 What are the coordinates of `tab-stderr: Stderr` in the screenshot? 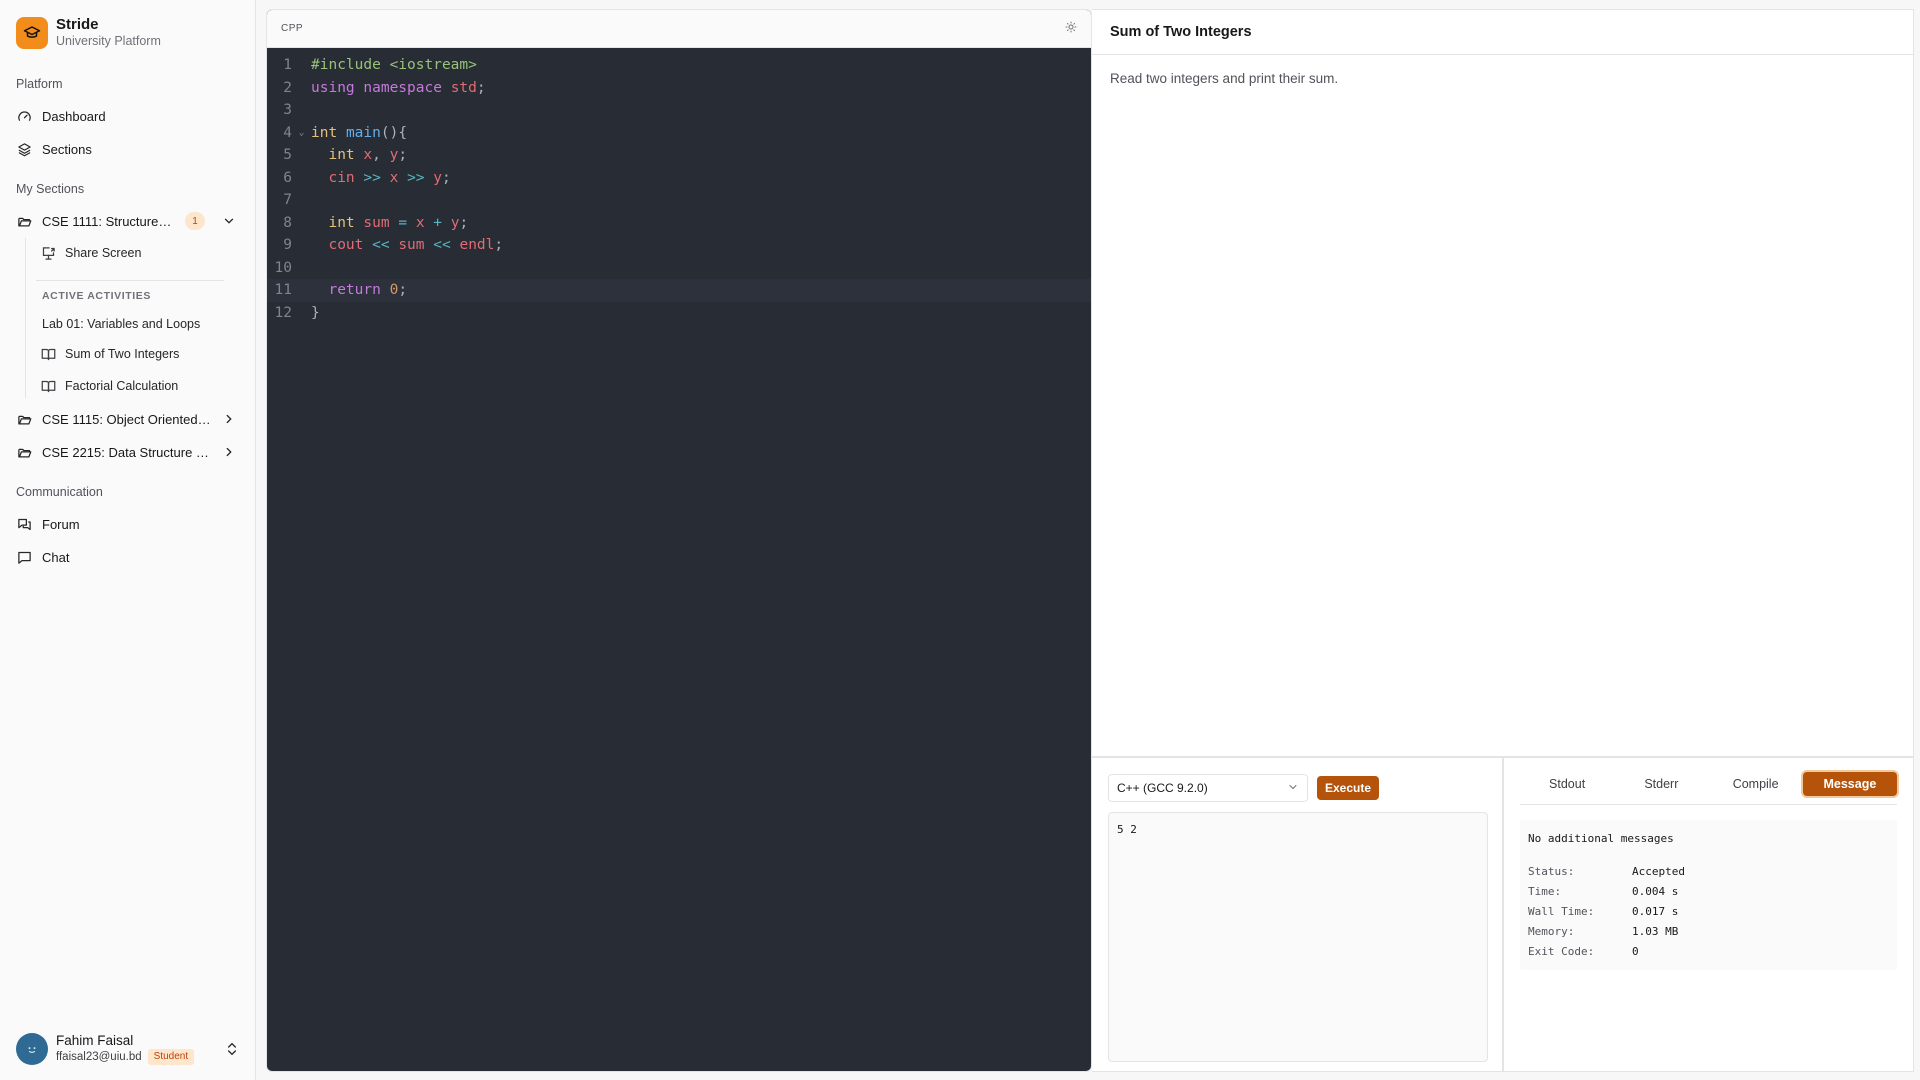 It's located at (1661, 784).